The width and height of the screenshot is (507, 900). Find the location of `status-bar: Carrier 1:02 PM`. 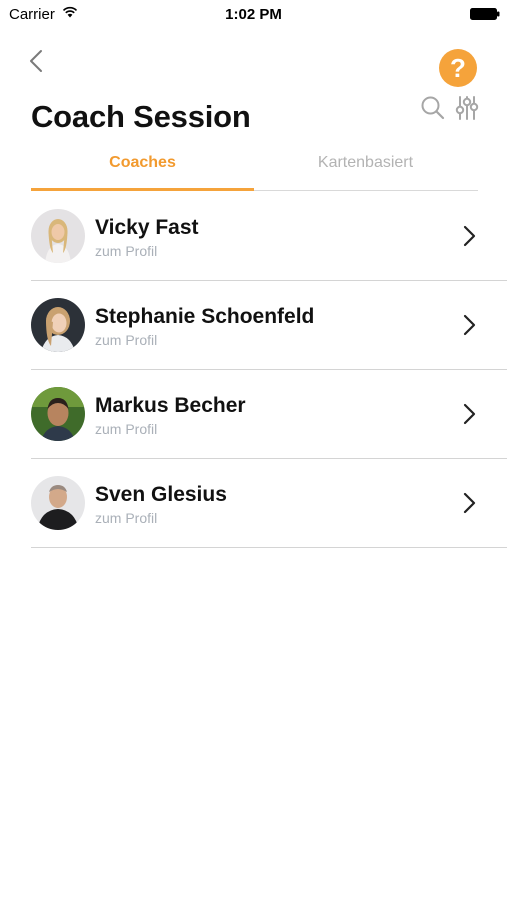

status-bar: Carrier 1:02 PM is located at coordinates (253, 14).